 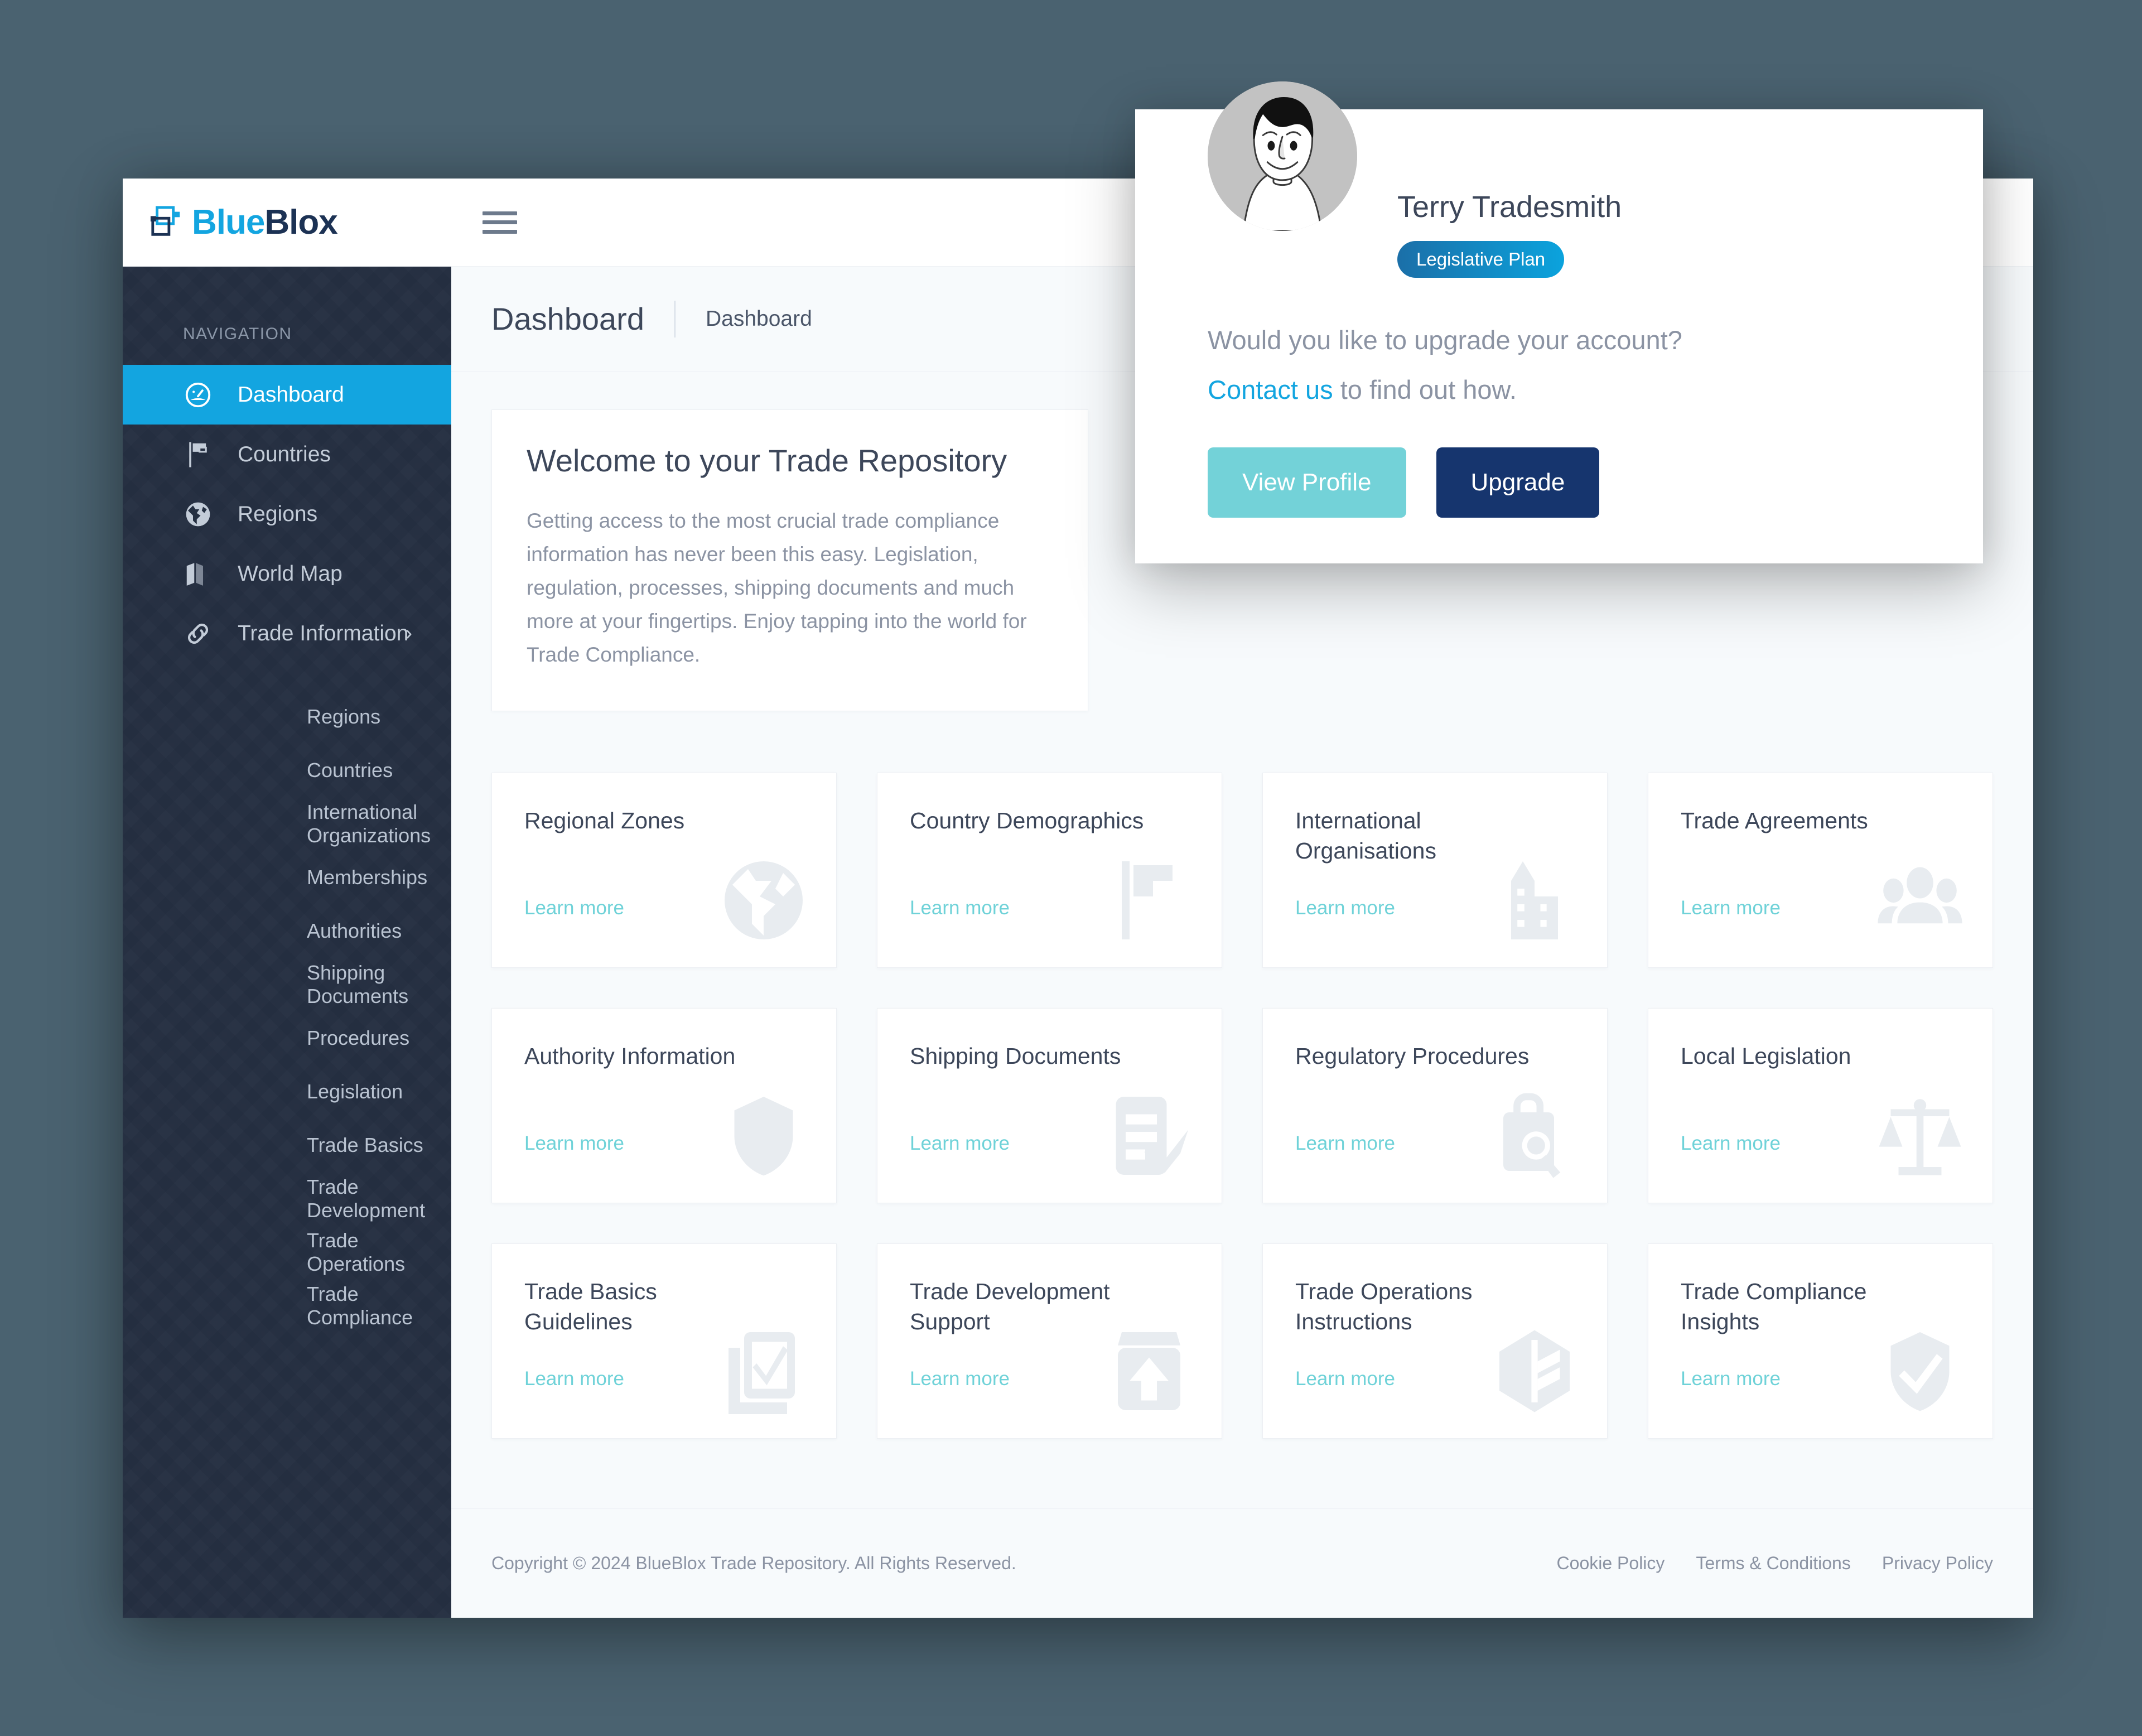 I want to click on card-title: Regulatory Procedures, so click(x=1413, y=1056).